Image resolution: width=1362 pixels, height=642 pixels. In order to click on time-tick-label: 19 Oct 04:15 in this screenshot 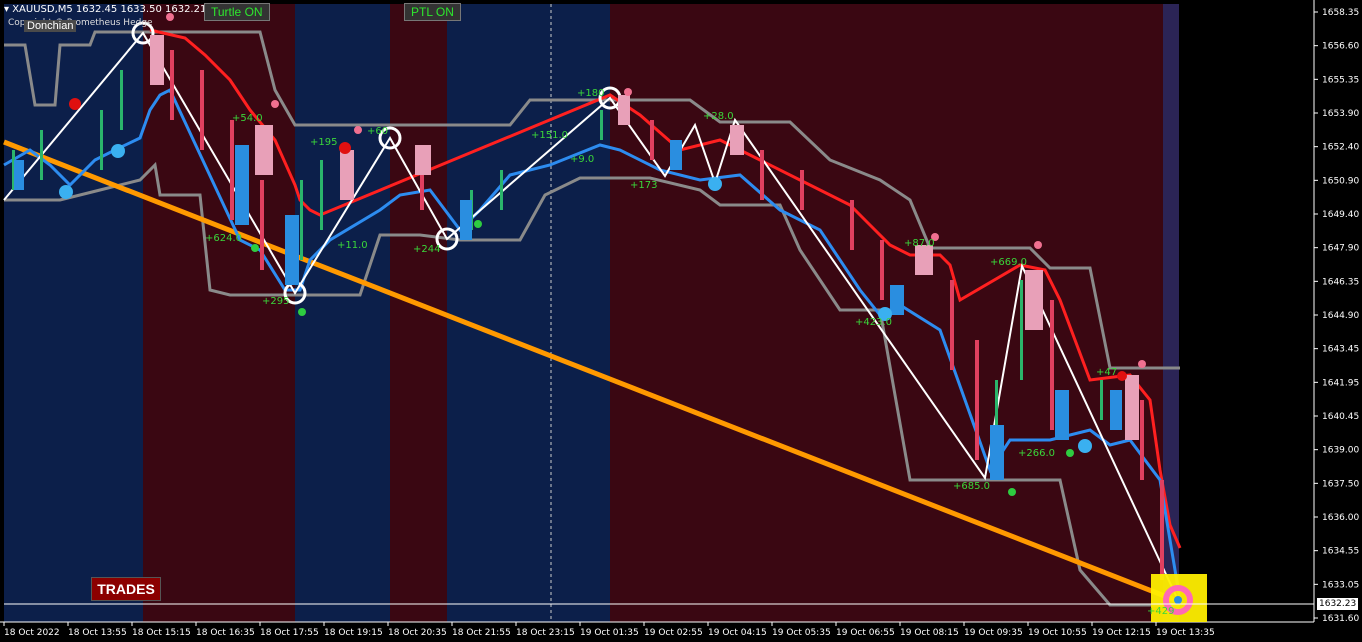, I will do `click(737, 633)`.